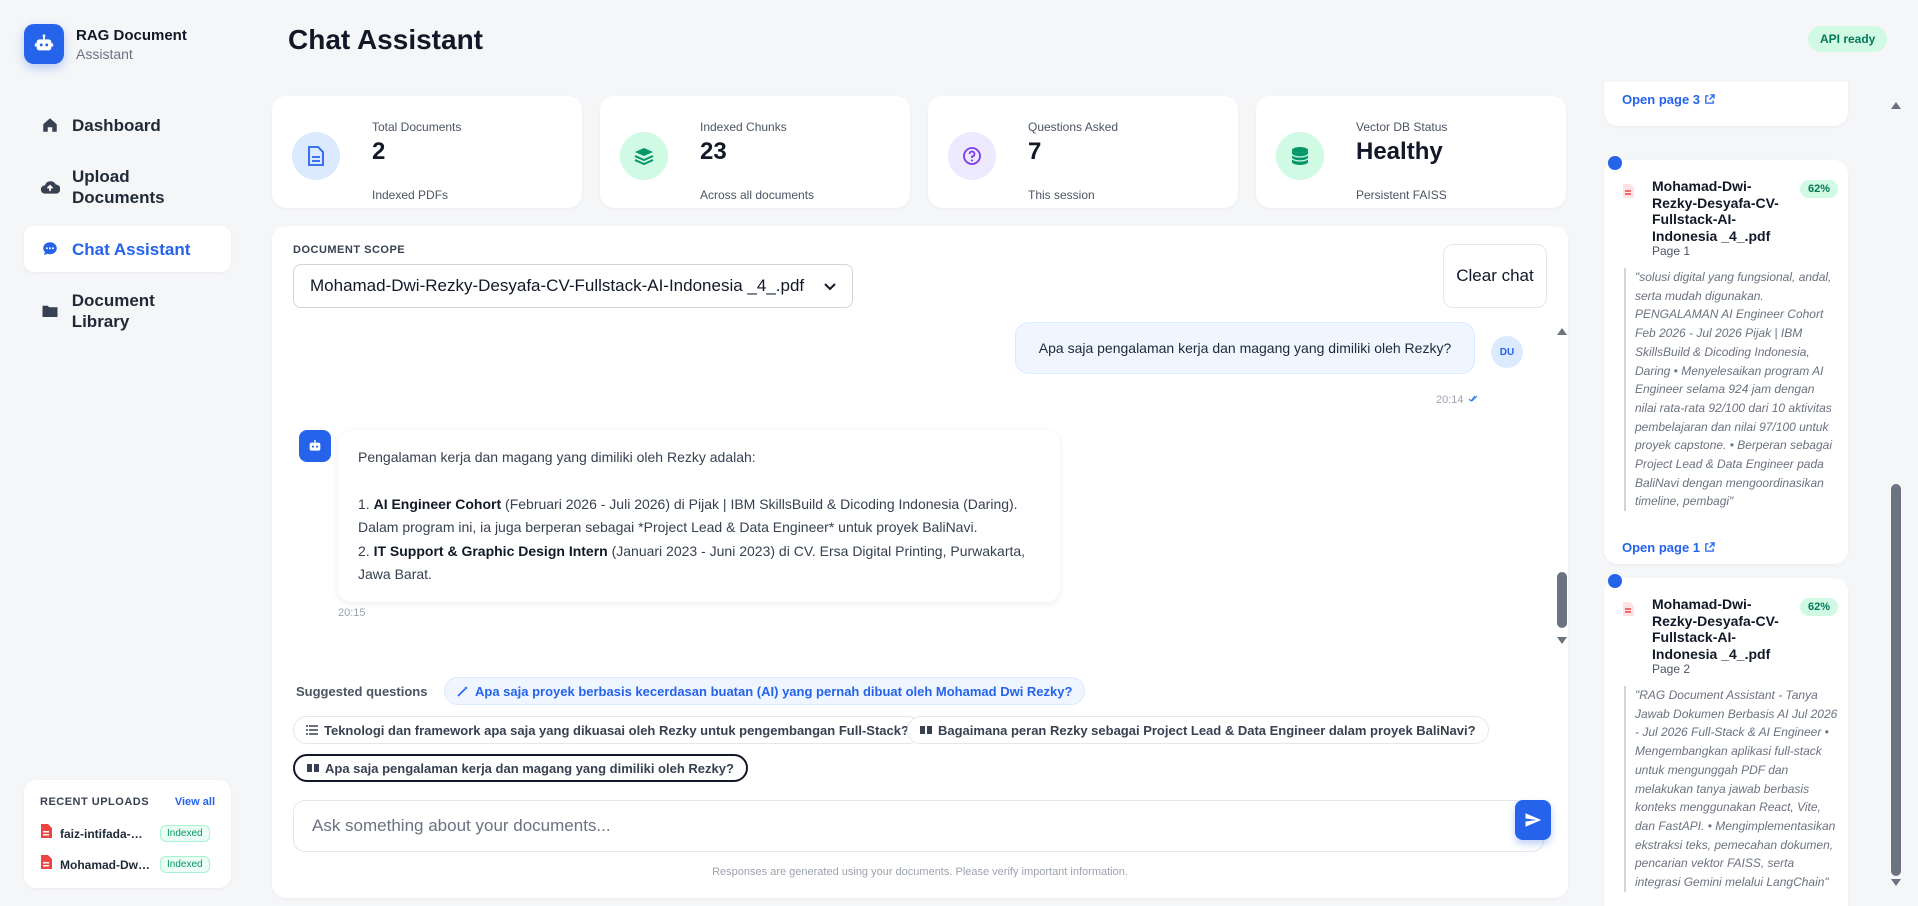  I want to click on chevron-down-icon, so click(830, 286).